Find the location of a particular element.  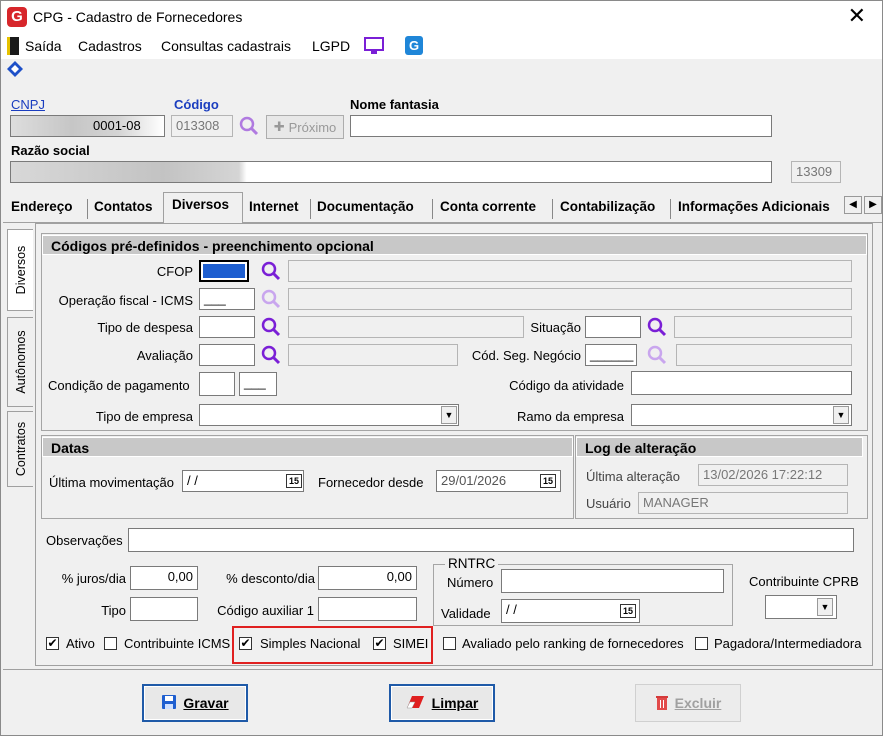

cfop-selection is located at coordinates (224, 271).